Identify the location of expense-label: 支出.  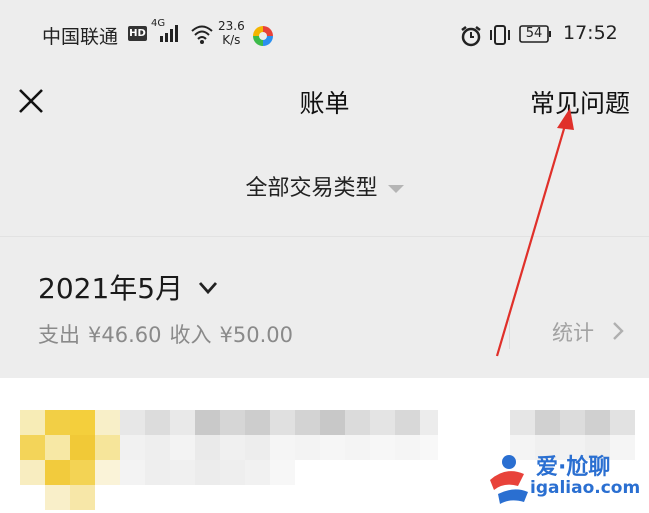
(59, 335).